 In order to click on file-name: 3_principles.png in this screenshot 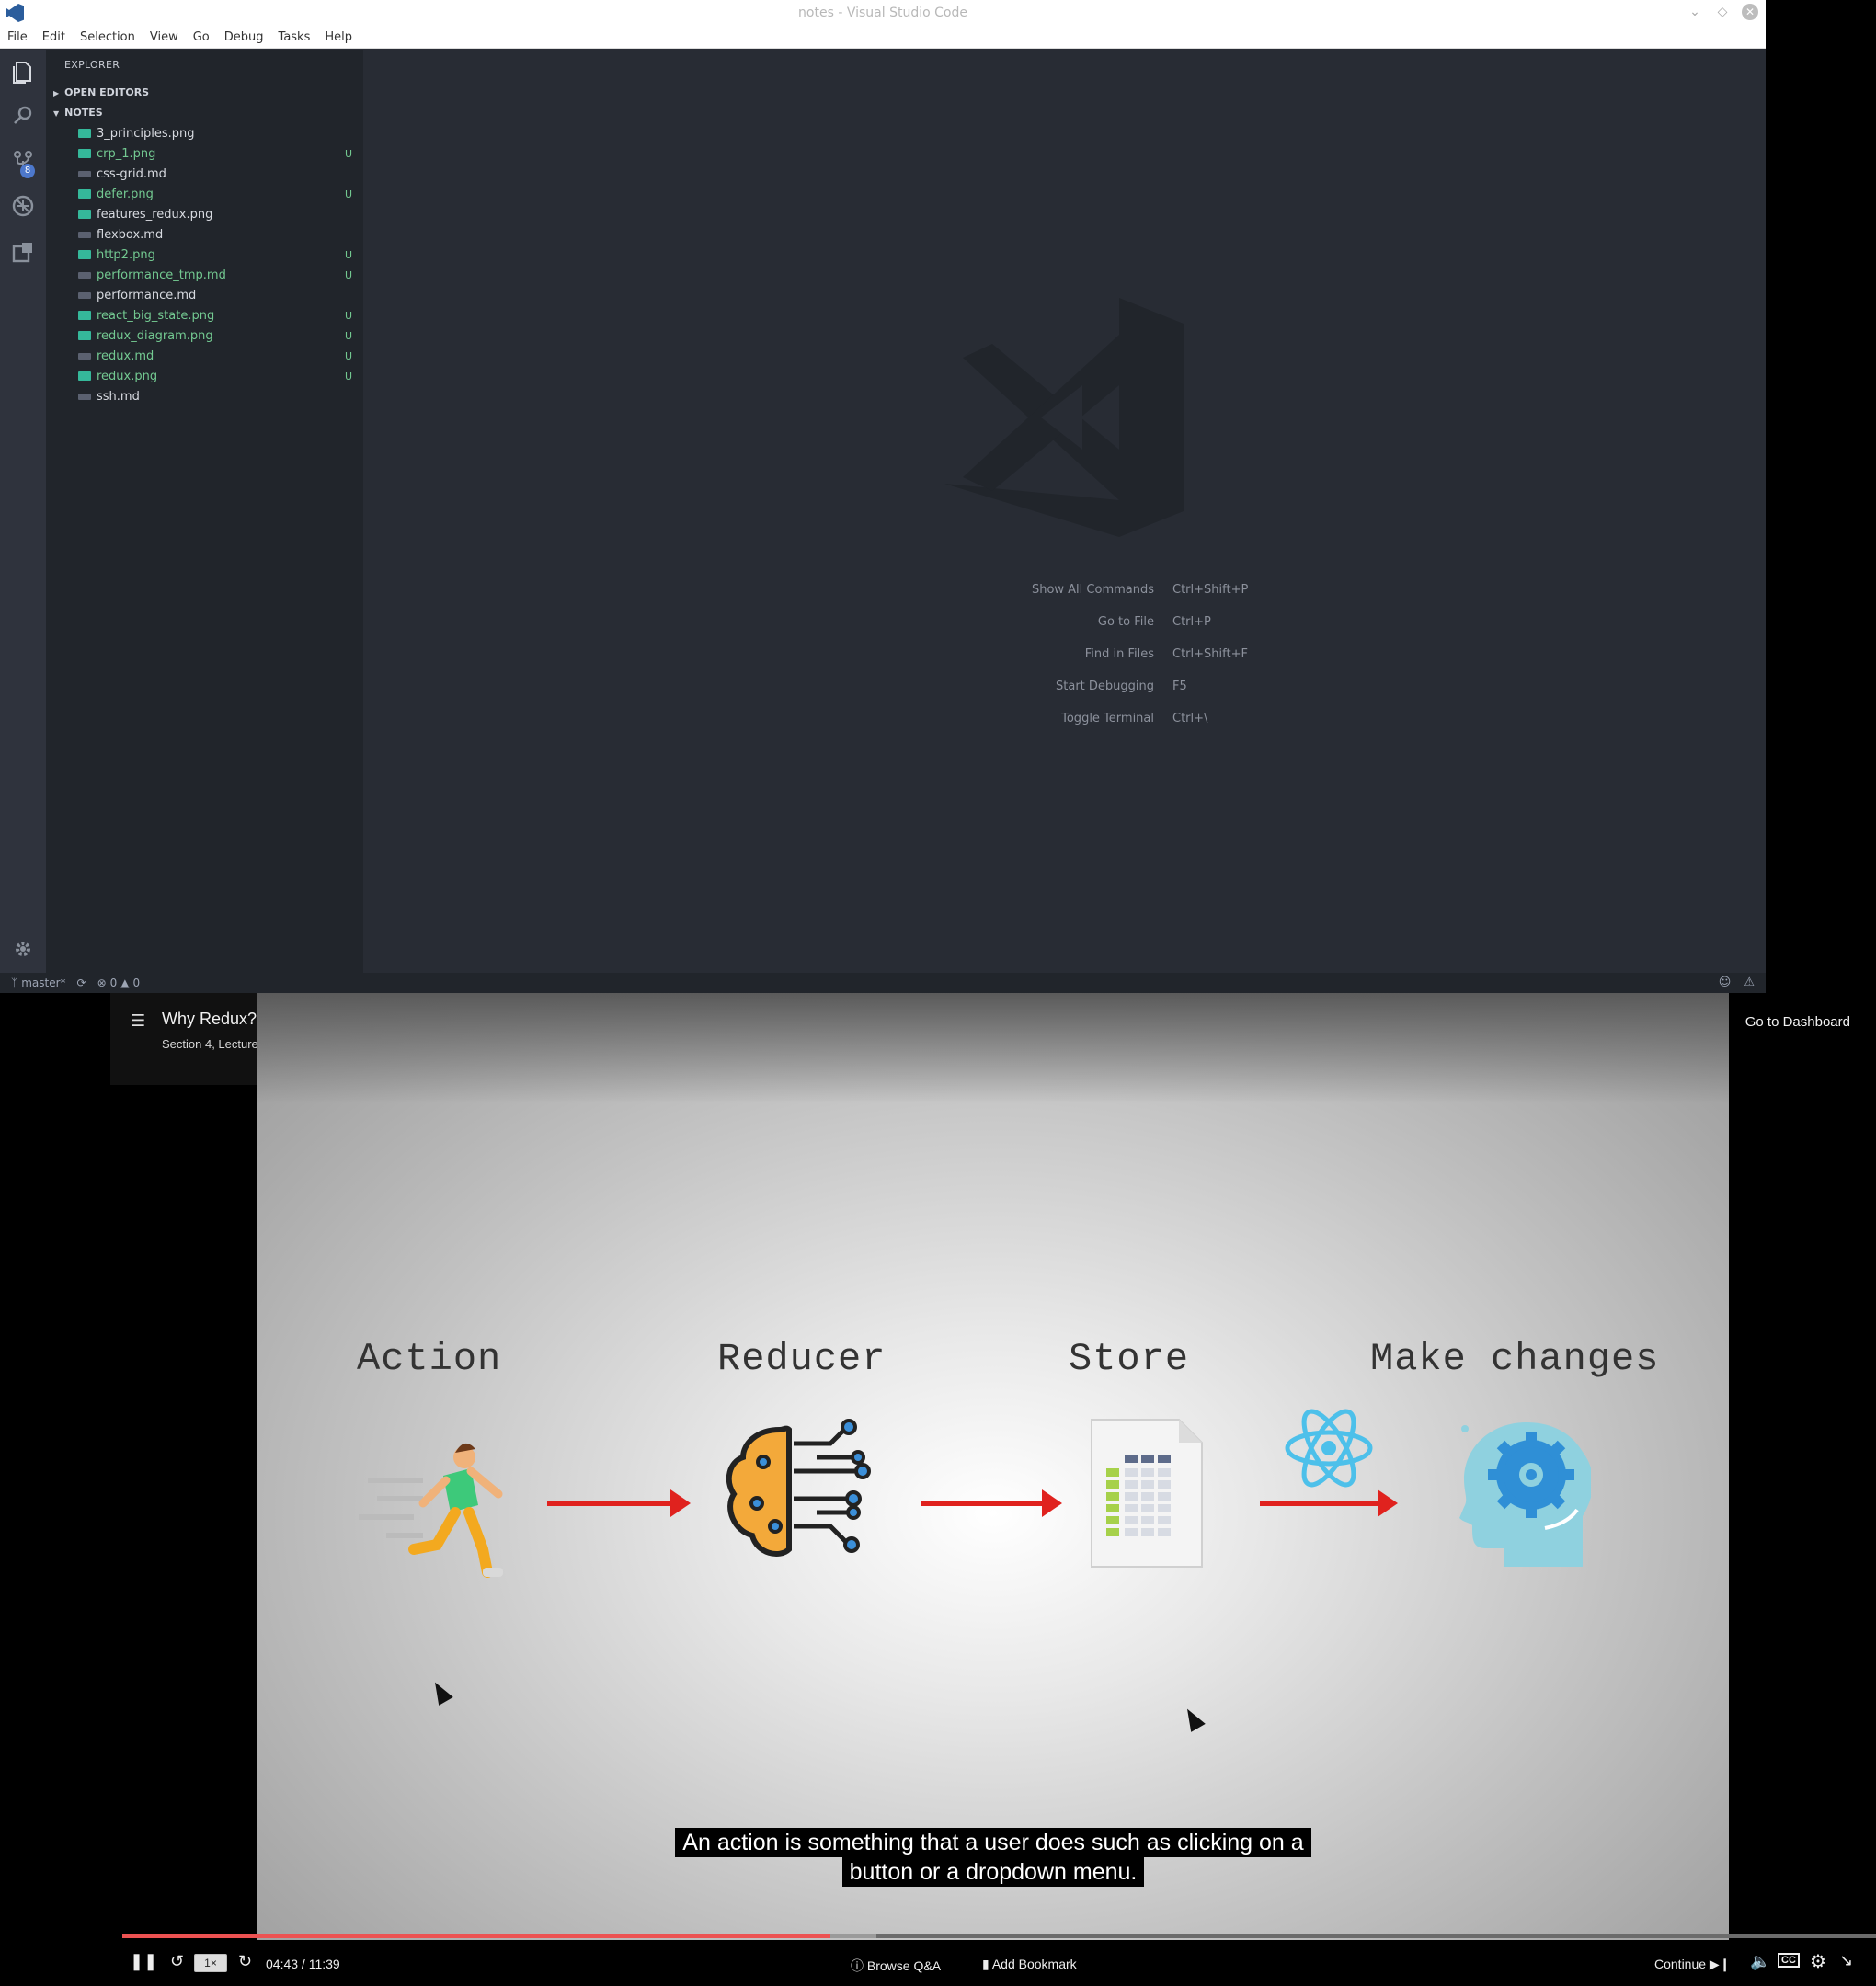, I will do `click(146, 133)`.